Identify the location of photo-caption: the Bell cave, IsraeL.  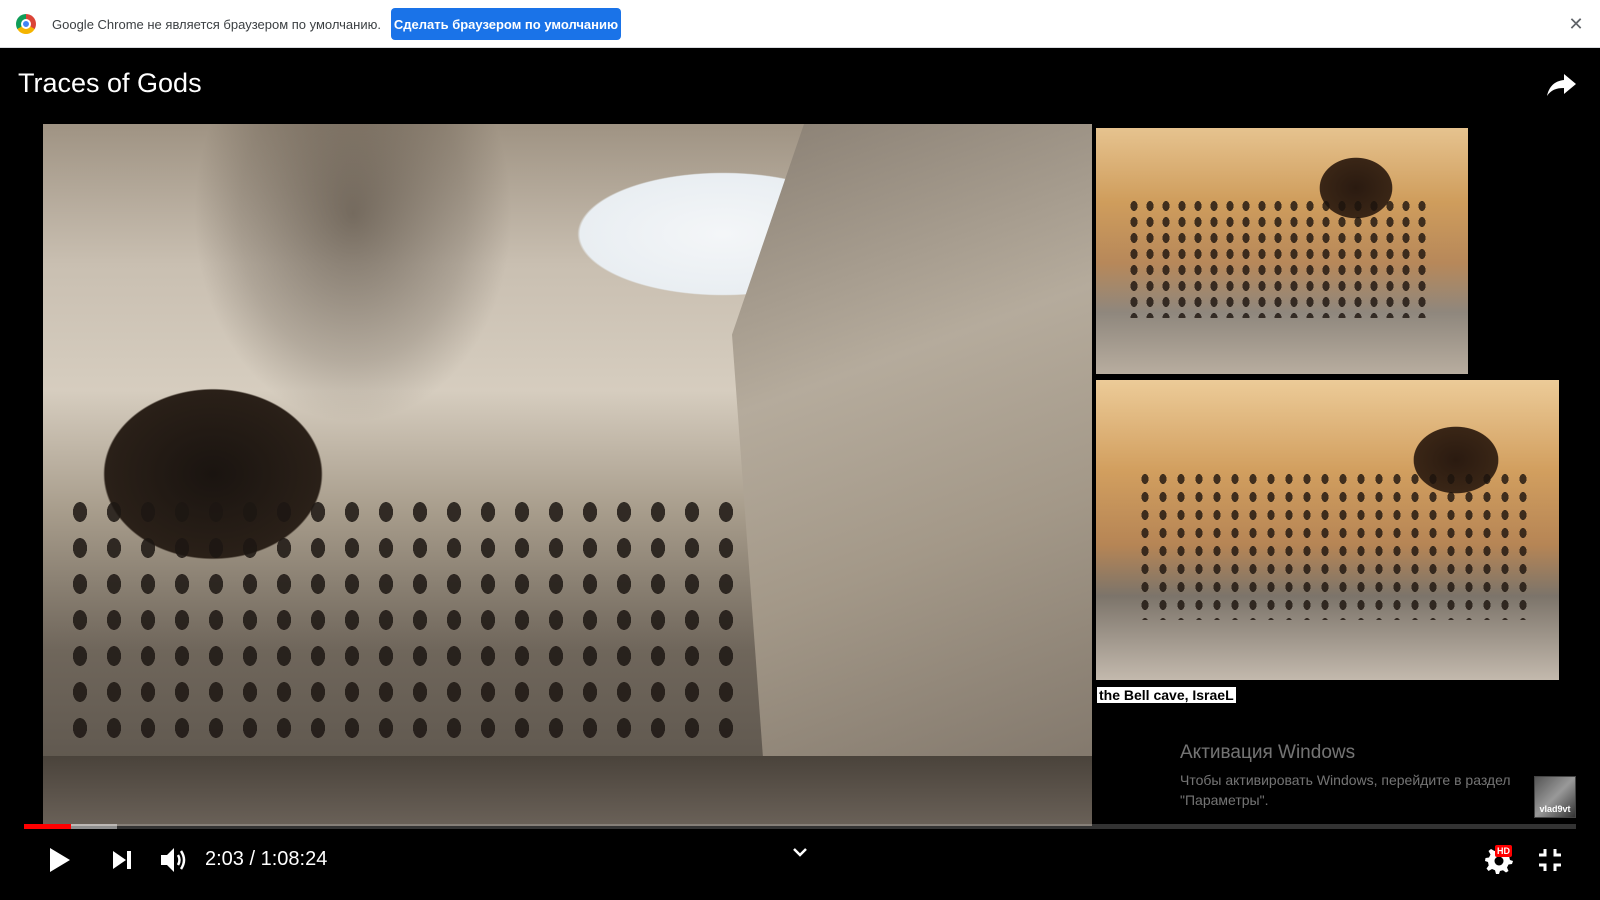
(1166, 695).